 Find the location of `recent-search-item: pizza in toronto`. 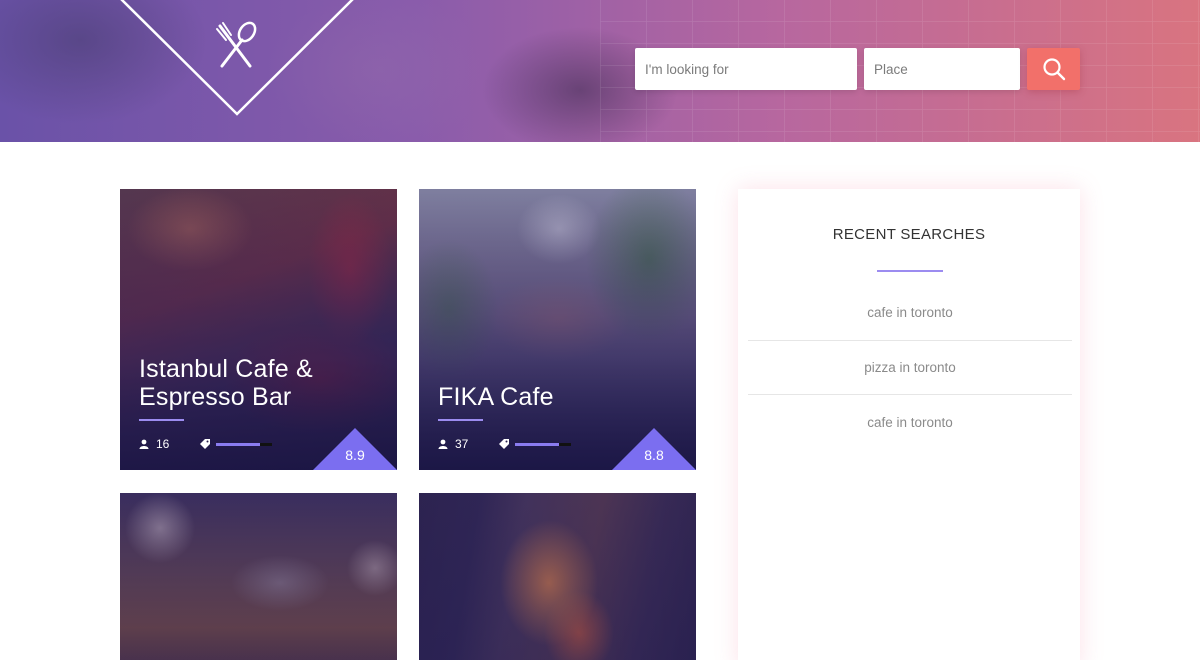

recent-search-item: pizza in toronto is located at coordinates (910, 368).